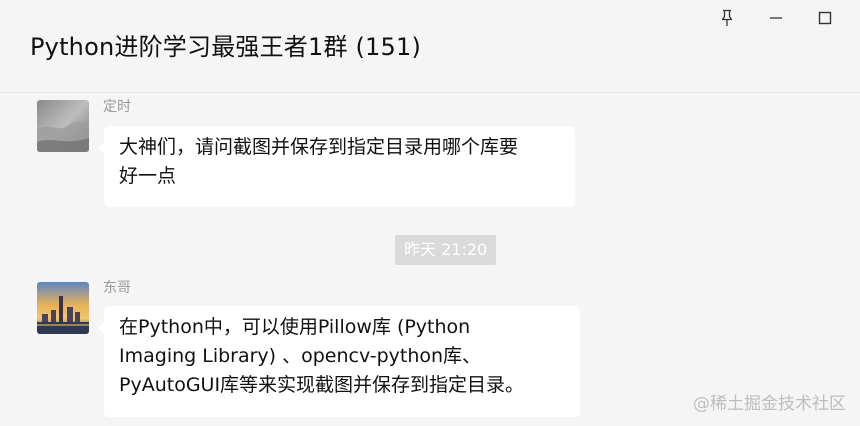 This screenshot has height=426, width=860. I want to click on maximize-icon, so click(825, 18).